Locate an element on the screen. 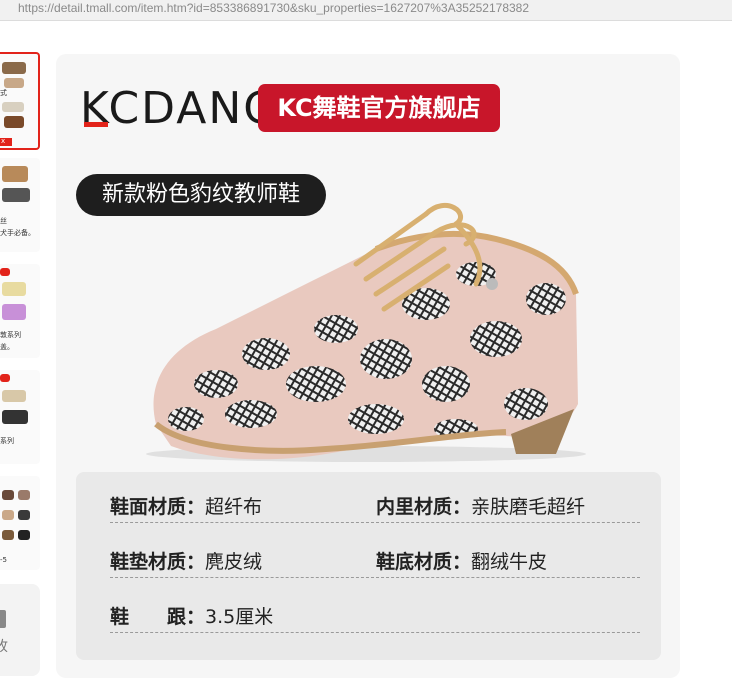 This screenshot has width=732, height=694. spec-row: 鞋垫材质：麂皮绒 鞋底材质：翻绒牛皮 is located at coordinates (375, 562).